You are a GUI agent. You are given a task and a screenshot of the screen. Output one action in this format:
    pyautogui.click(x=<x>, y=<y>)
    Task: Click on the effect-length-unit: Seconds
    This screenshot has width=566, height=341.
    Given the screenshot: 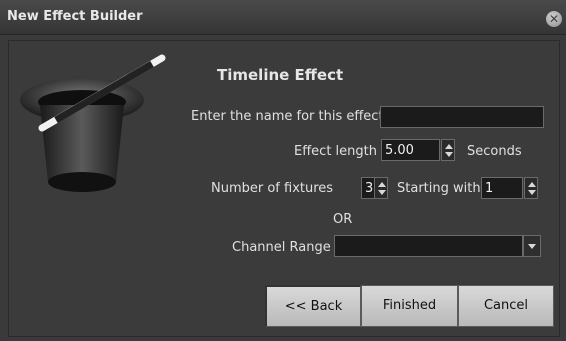 What is the action you would take?
    pyautogui.click(x=494, y=151)
    